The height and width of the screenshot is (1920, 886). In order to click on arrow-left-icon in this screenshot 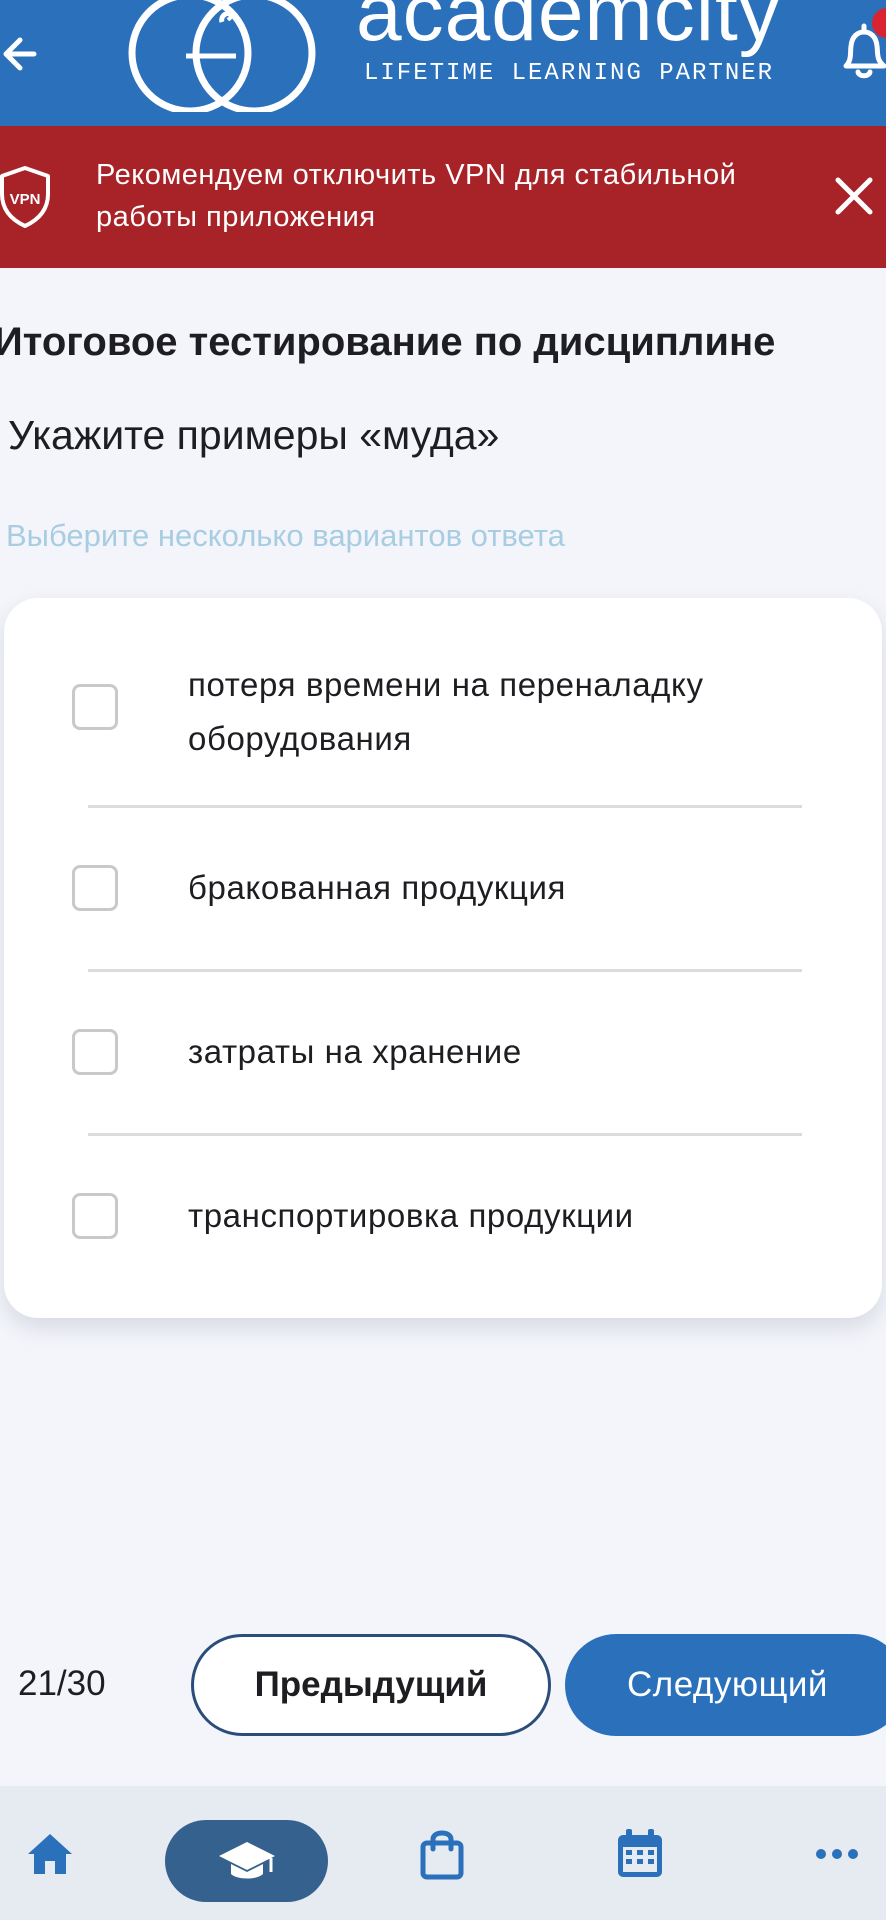, I will do `click(20, 54)`.